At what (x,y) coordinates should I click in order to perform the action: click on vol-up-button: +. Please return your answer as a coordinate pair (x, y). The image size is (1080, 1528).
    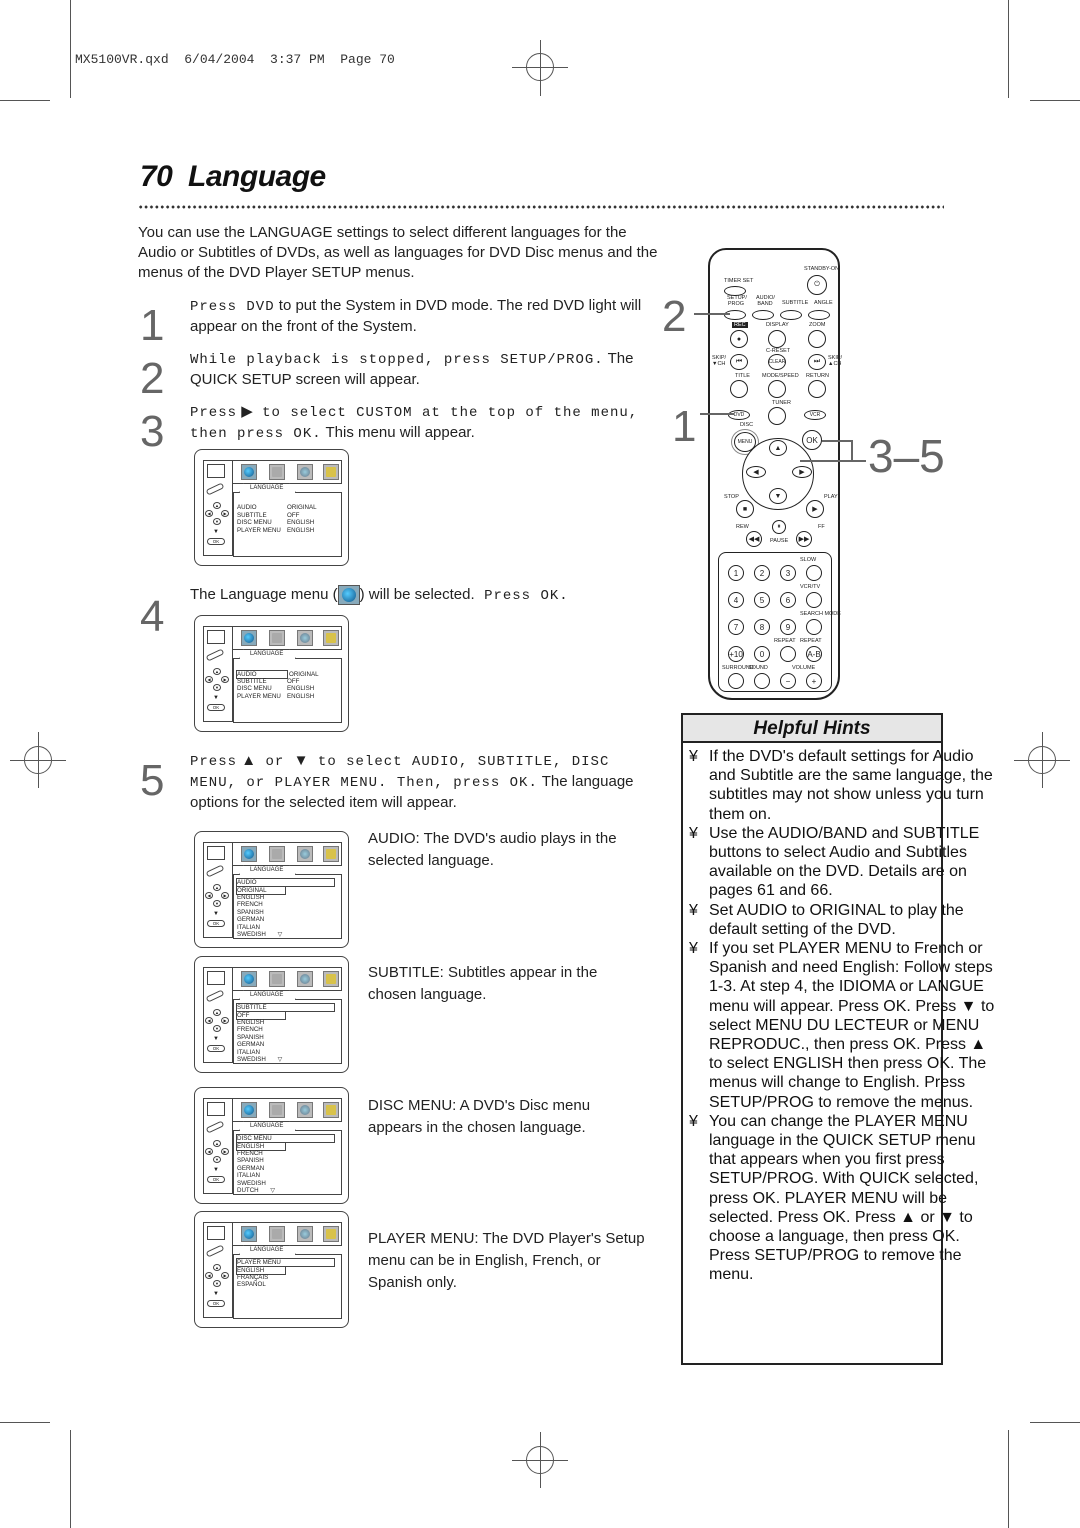
    Looking at the image, I should click on (814, 681).